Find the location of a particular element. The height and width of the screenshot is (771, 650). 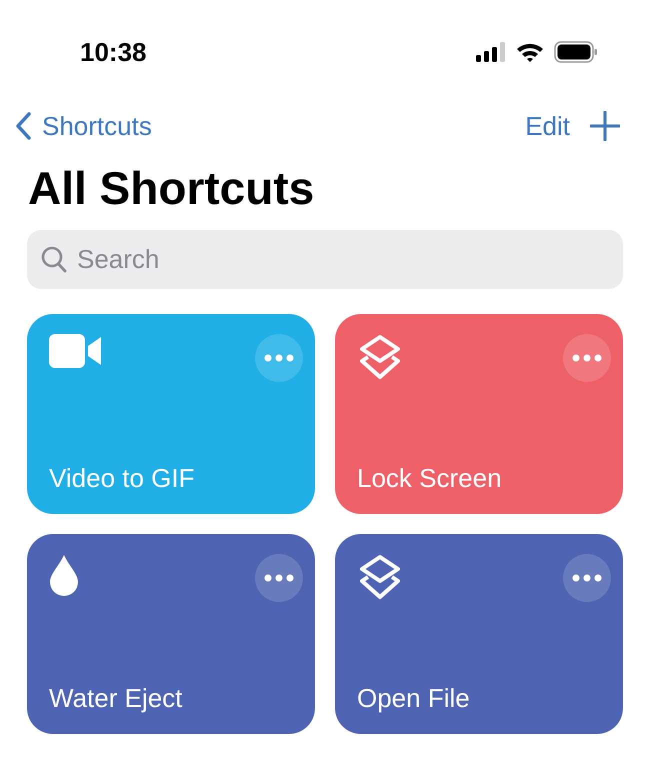

signal-icon is located at coordinates (491, 52).